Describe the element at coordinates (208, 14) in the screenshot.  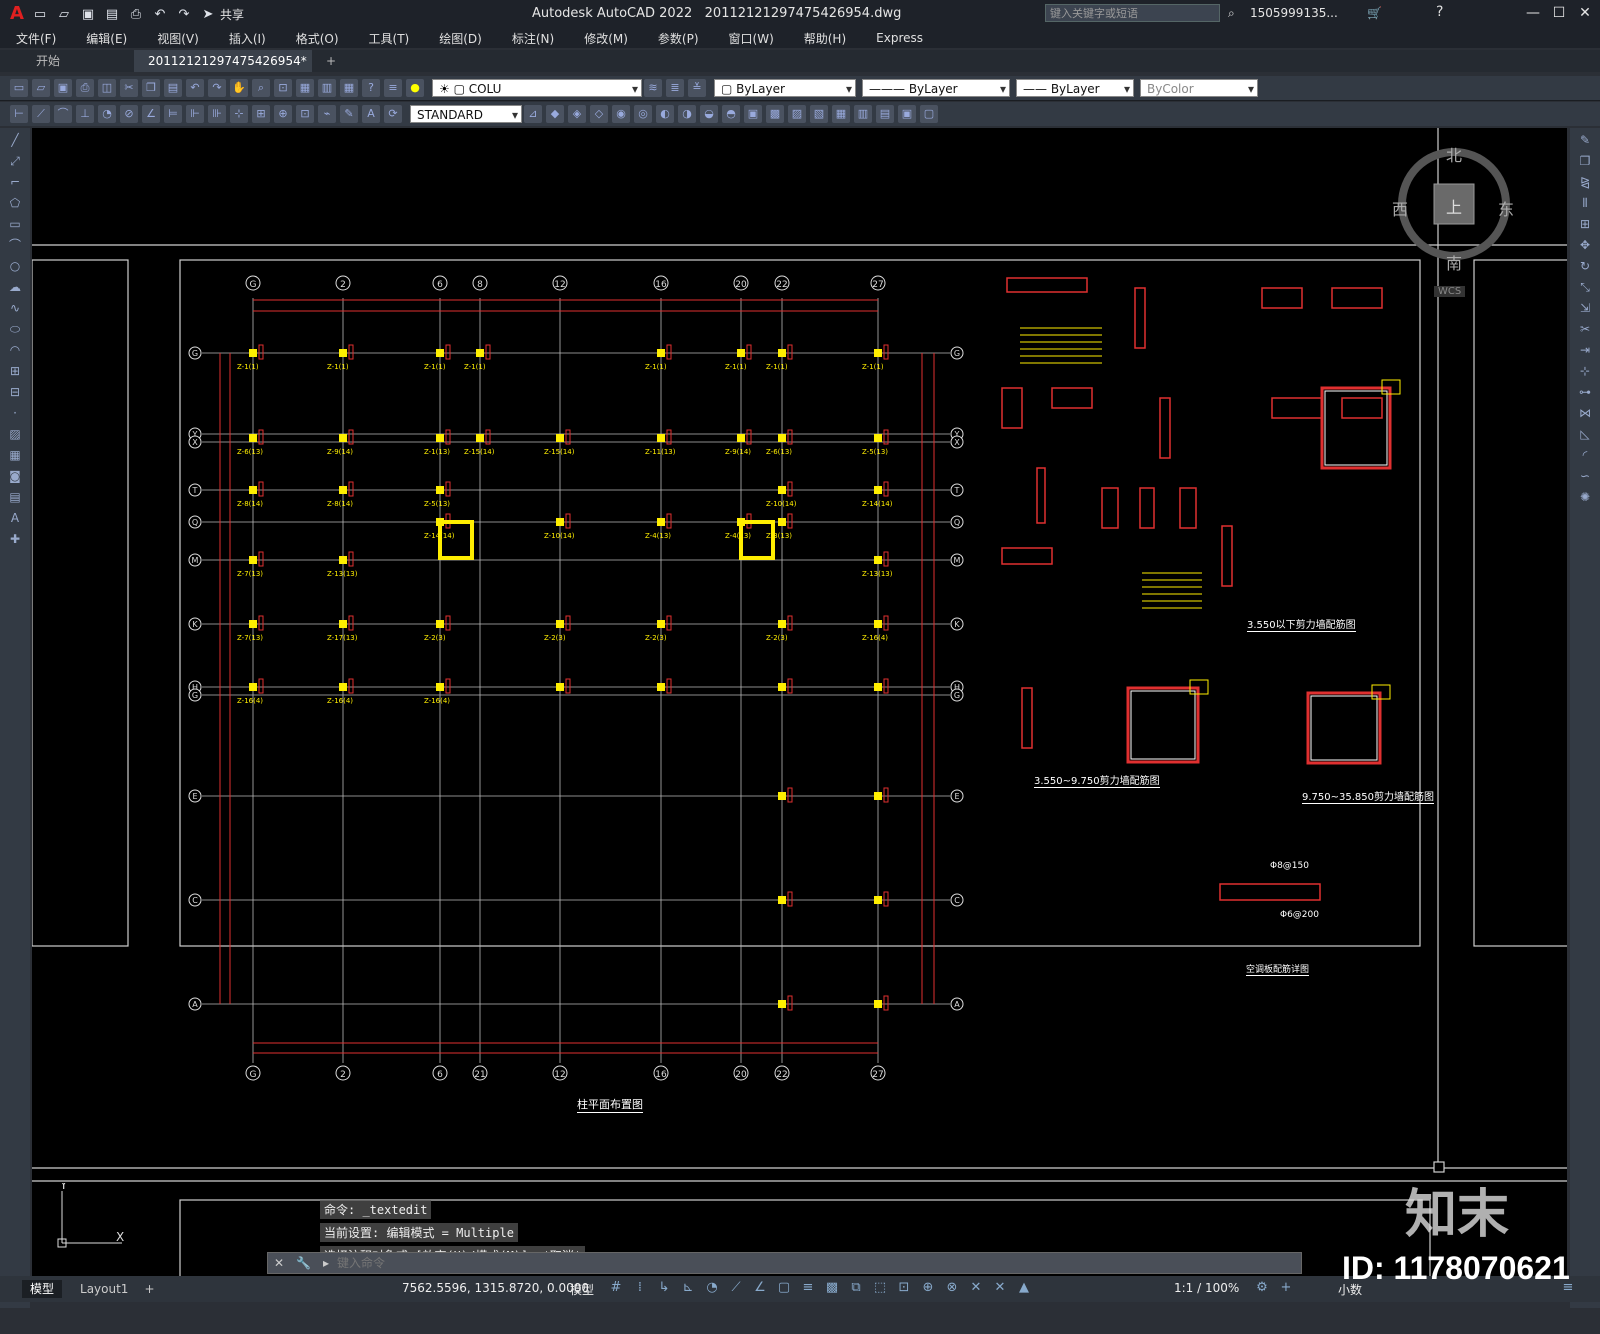
I see `share-icon: ➤` at that location.